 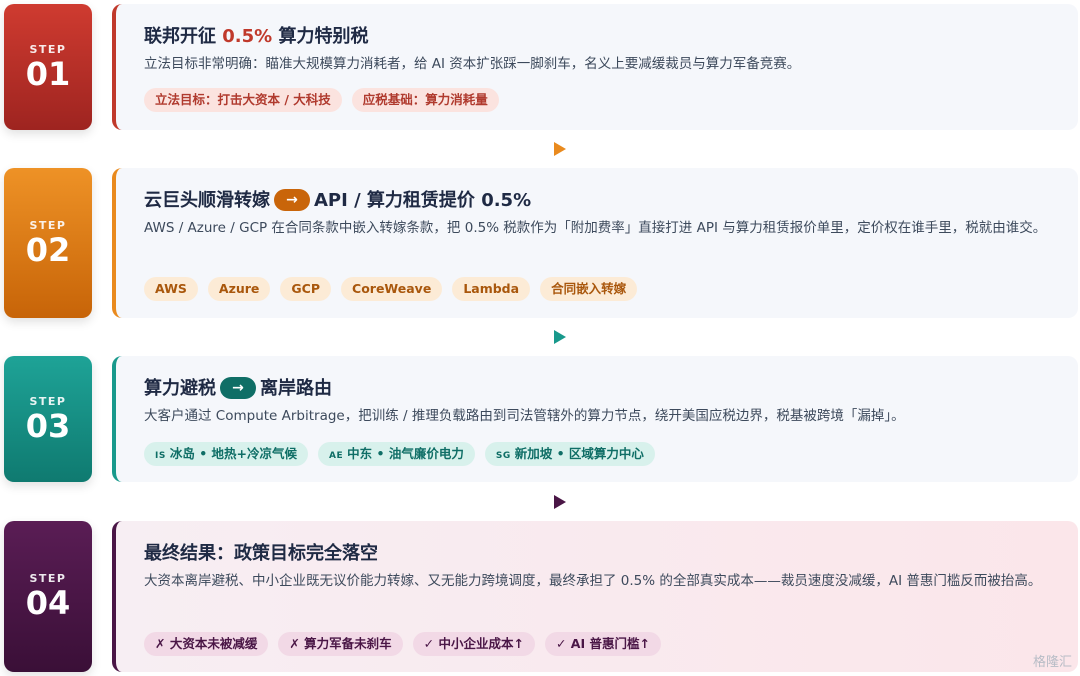 I want to click on tag: AE 中东 • 油气廉价电力, so click(x=396, y=454).